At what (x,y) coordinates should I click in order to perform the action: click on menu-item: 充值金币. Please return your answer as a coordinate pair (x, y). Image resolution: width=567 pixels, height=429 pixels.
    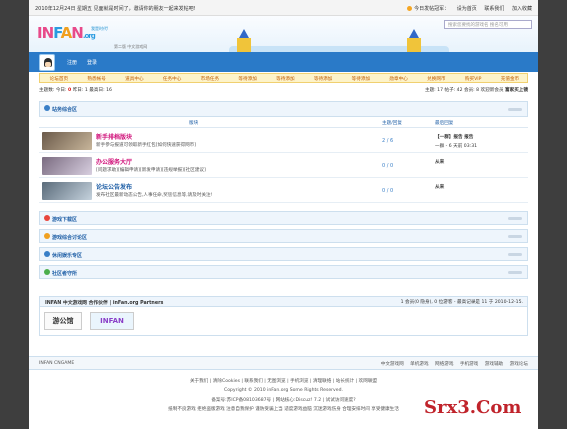
    Looking at the image, I should click on (510, 79).